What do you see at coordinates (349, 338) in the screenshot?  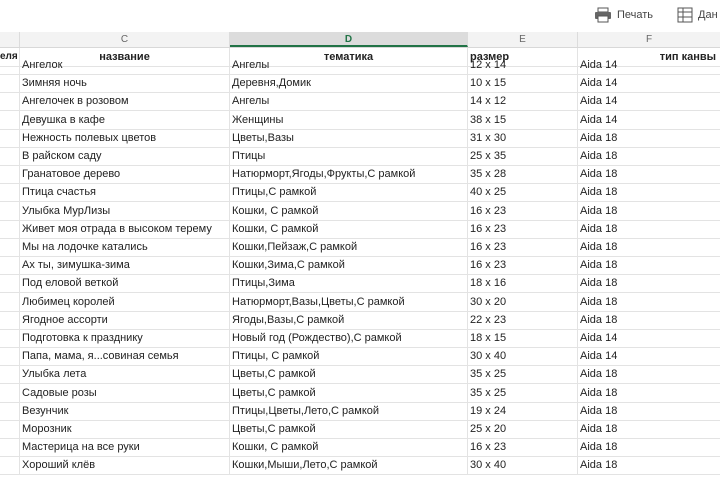 I see `theme-cell: Новый год (Рождество),С рамкой` at bounding box center [349, 338].